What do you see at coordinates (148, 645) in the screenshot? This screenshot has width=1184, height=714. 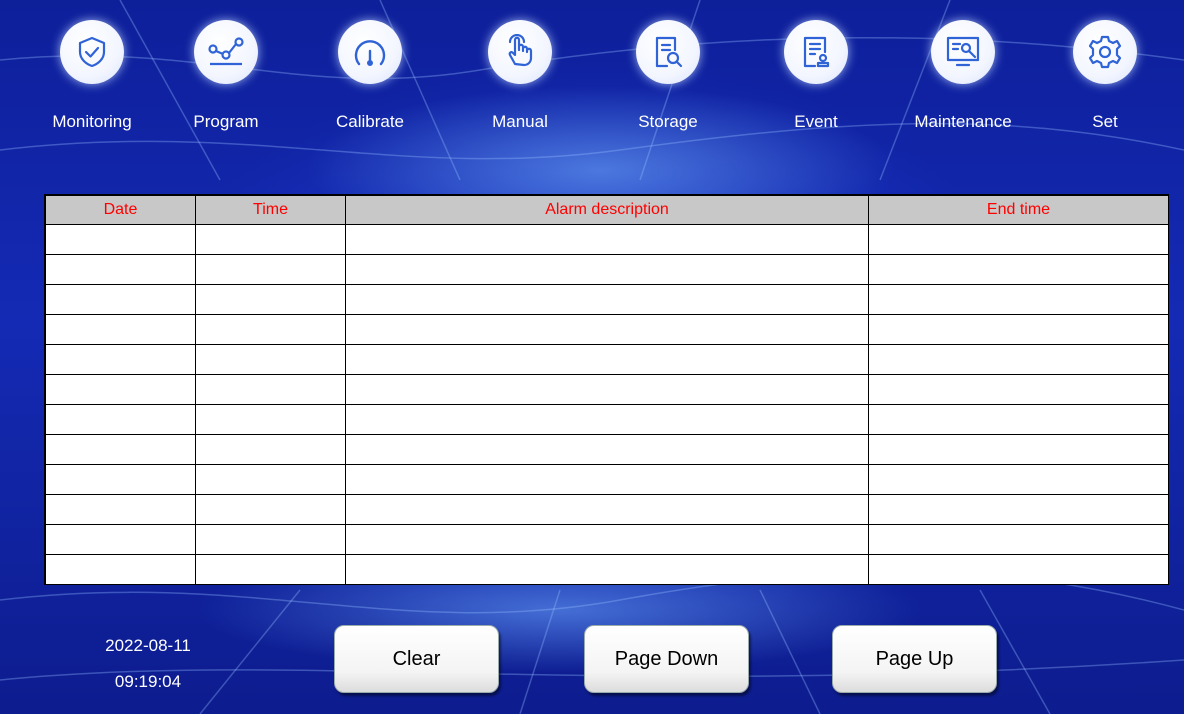 I see `current-date: 2022-08-11` at bounding box center [148, 645].